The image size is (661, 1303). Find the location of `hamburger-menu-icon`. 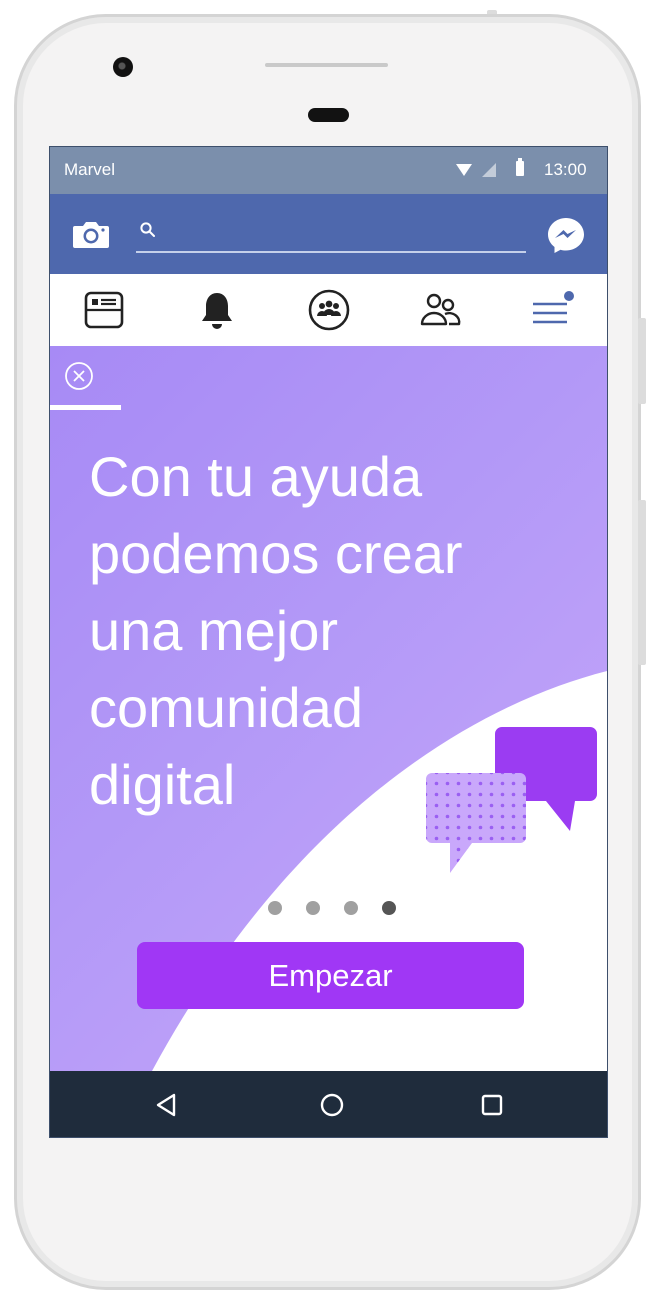

hamburger-menu-icon is located at coordinates (553, 307).